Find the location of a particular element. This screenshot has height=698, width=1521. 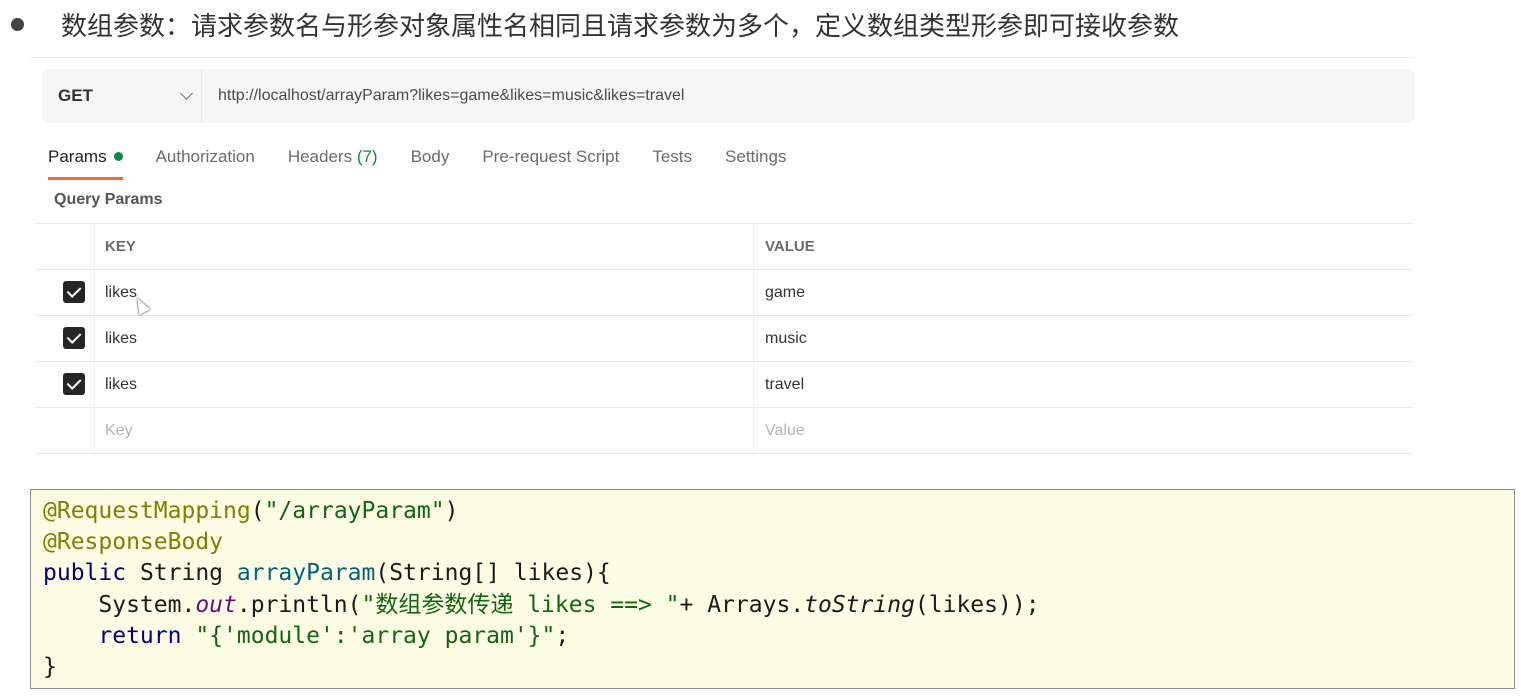

checkbox-column-header is located at coordinates (65, 246).